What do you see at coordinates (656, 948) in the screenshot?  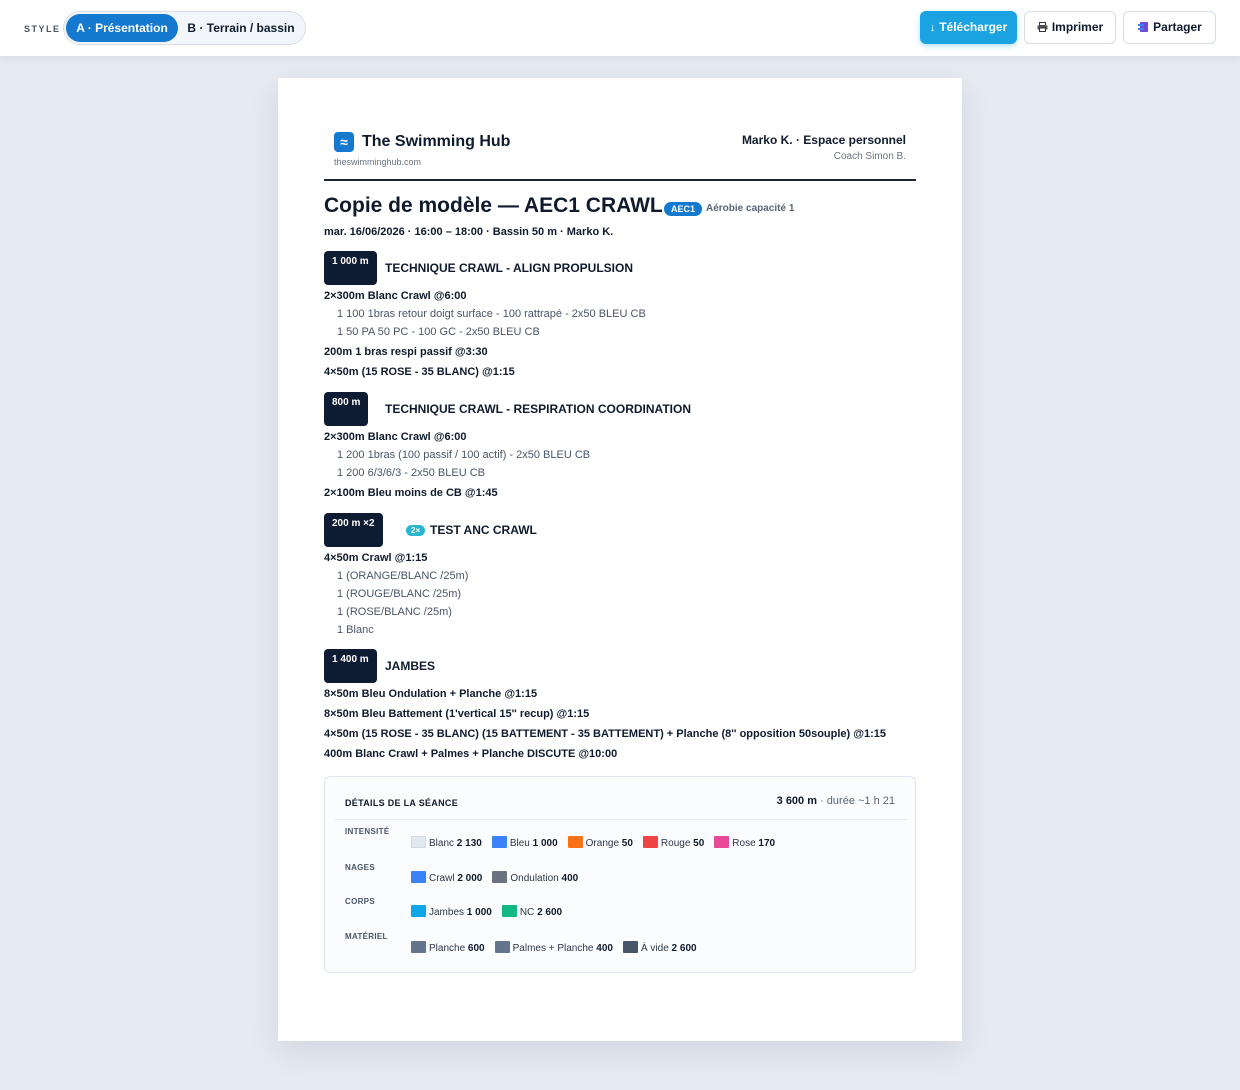 I see `legend-name: À vide` at bounding box center [656, 948].